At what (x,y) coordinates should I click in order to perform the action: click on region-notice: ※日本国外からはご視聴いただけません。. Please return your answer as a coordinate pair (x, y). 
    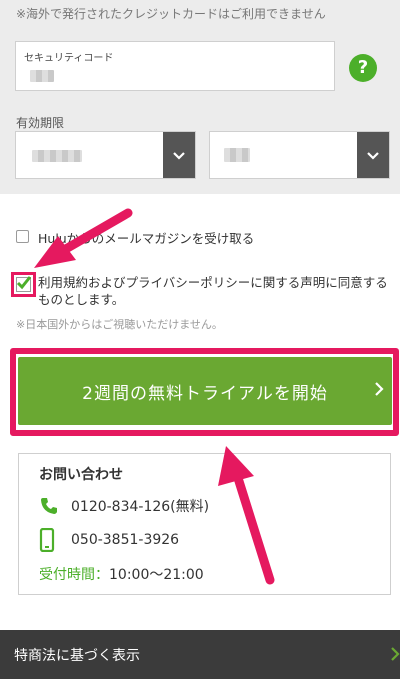
    Looking at the image, I should click on (119, 324).